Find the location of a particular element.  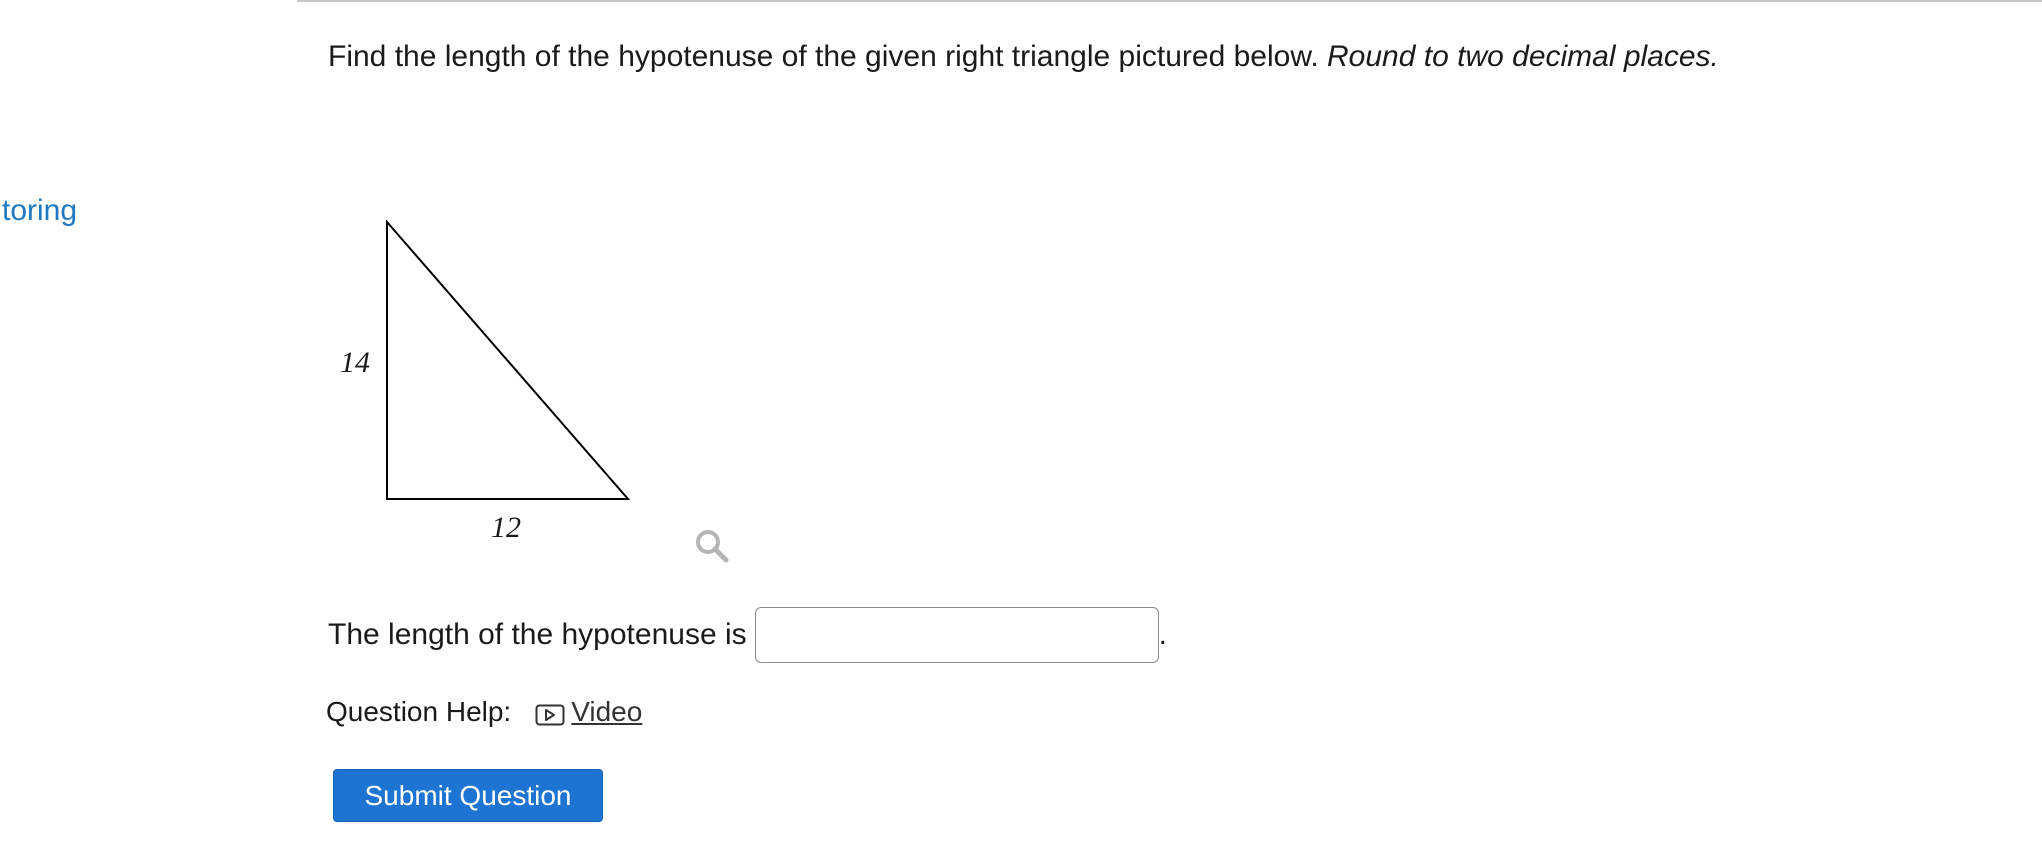

top-divider is located at coordinates (1169, 1).